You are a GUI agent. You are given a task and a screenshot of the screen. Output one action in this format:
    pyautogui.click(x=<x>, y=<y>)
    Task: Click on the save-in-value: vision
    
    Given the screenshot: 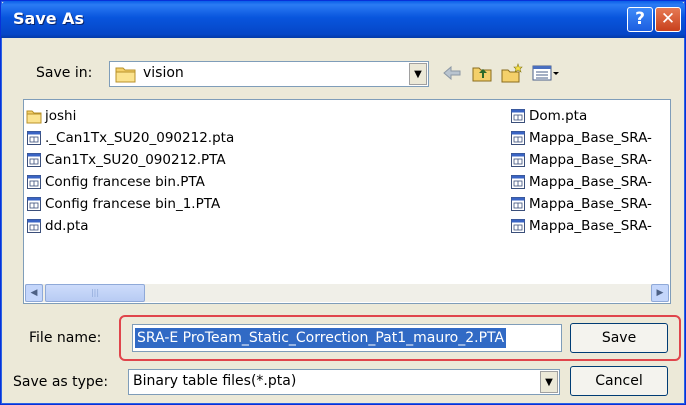 What is the action you would take?
    pyautogui.click(x=163, y=73)
    